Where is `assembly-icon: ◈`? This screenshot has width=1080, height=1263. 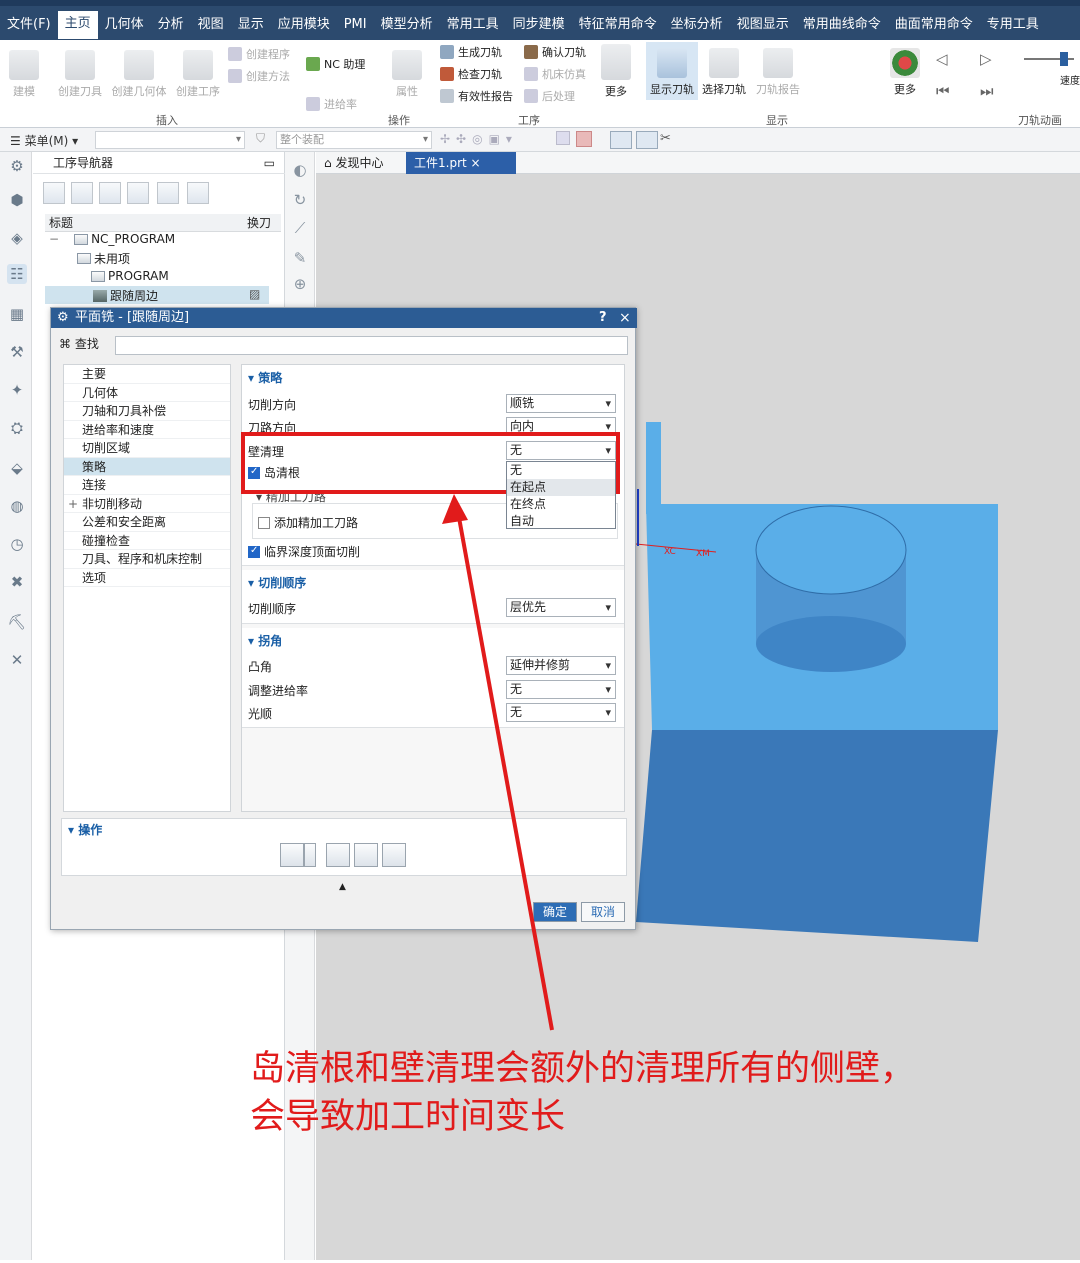
assembly-icon: ◈ is located at coordinates (17, 238).